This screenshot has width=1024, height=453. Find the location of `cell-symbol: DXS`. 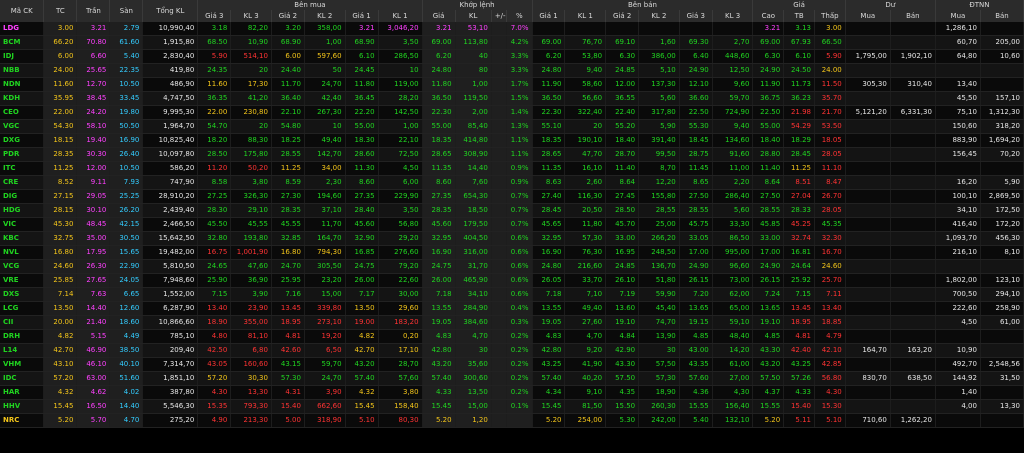

cell-symbol: DXS is located at coordinates (22, 294).